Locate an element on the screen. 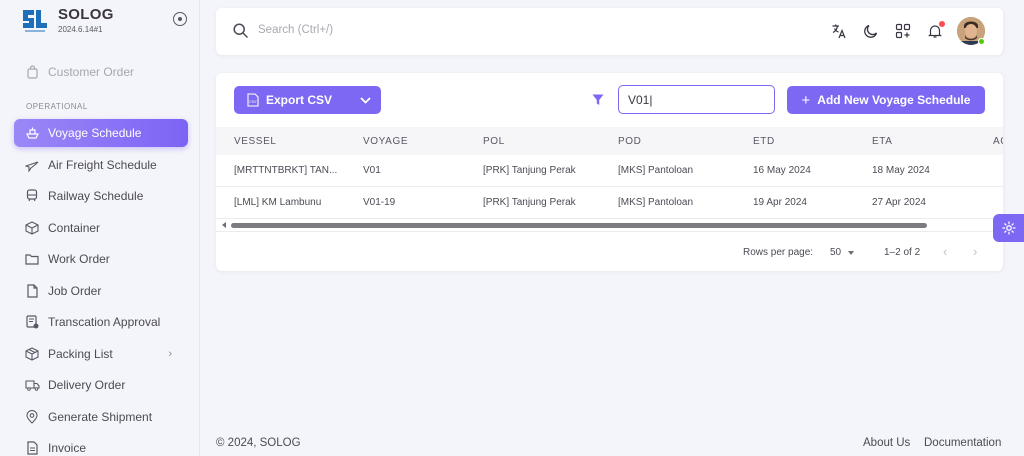 This screenshot has width=1024, height=456. sidebar-item-generate-shipment: Generate Shipment is located at coordinates (101, 417).